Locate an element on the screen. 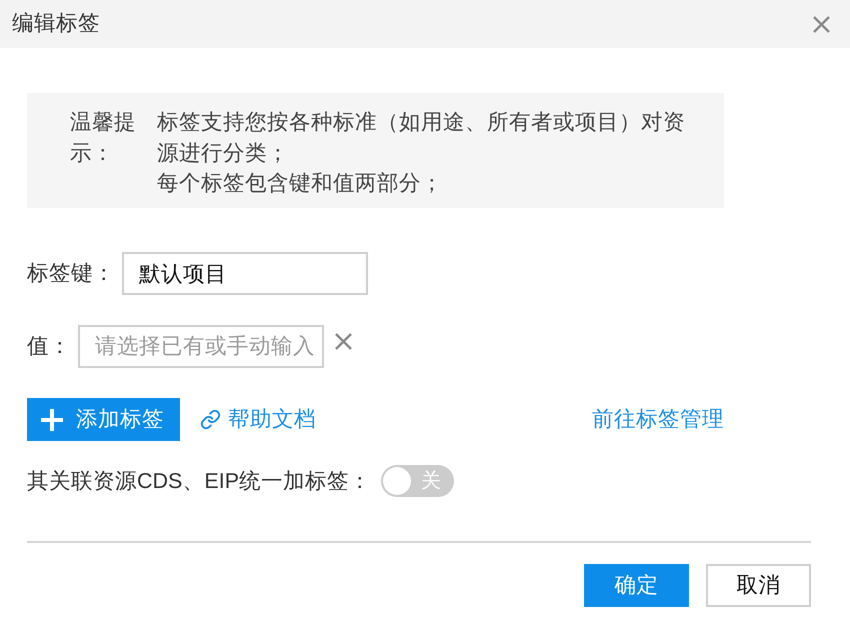  tip-label: 温馨提示： is located at coordinates (103, 137).